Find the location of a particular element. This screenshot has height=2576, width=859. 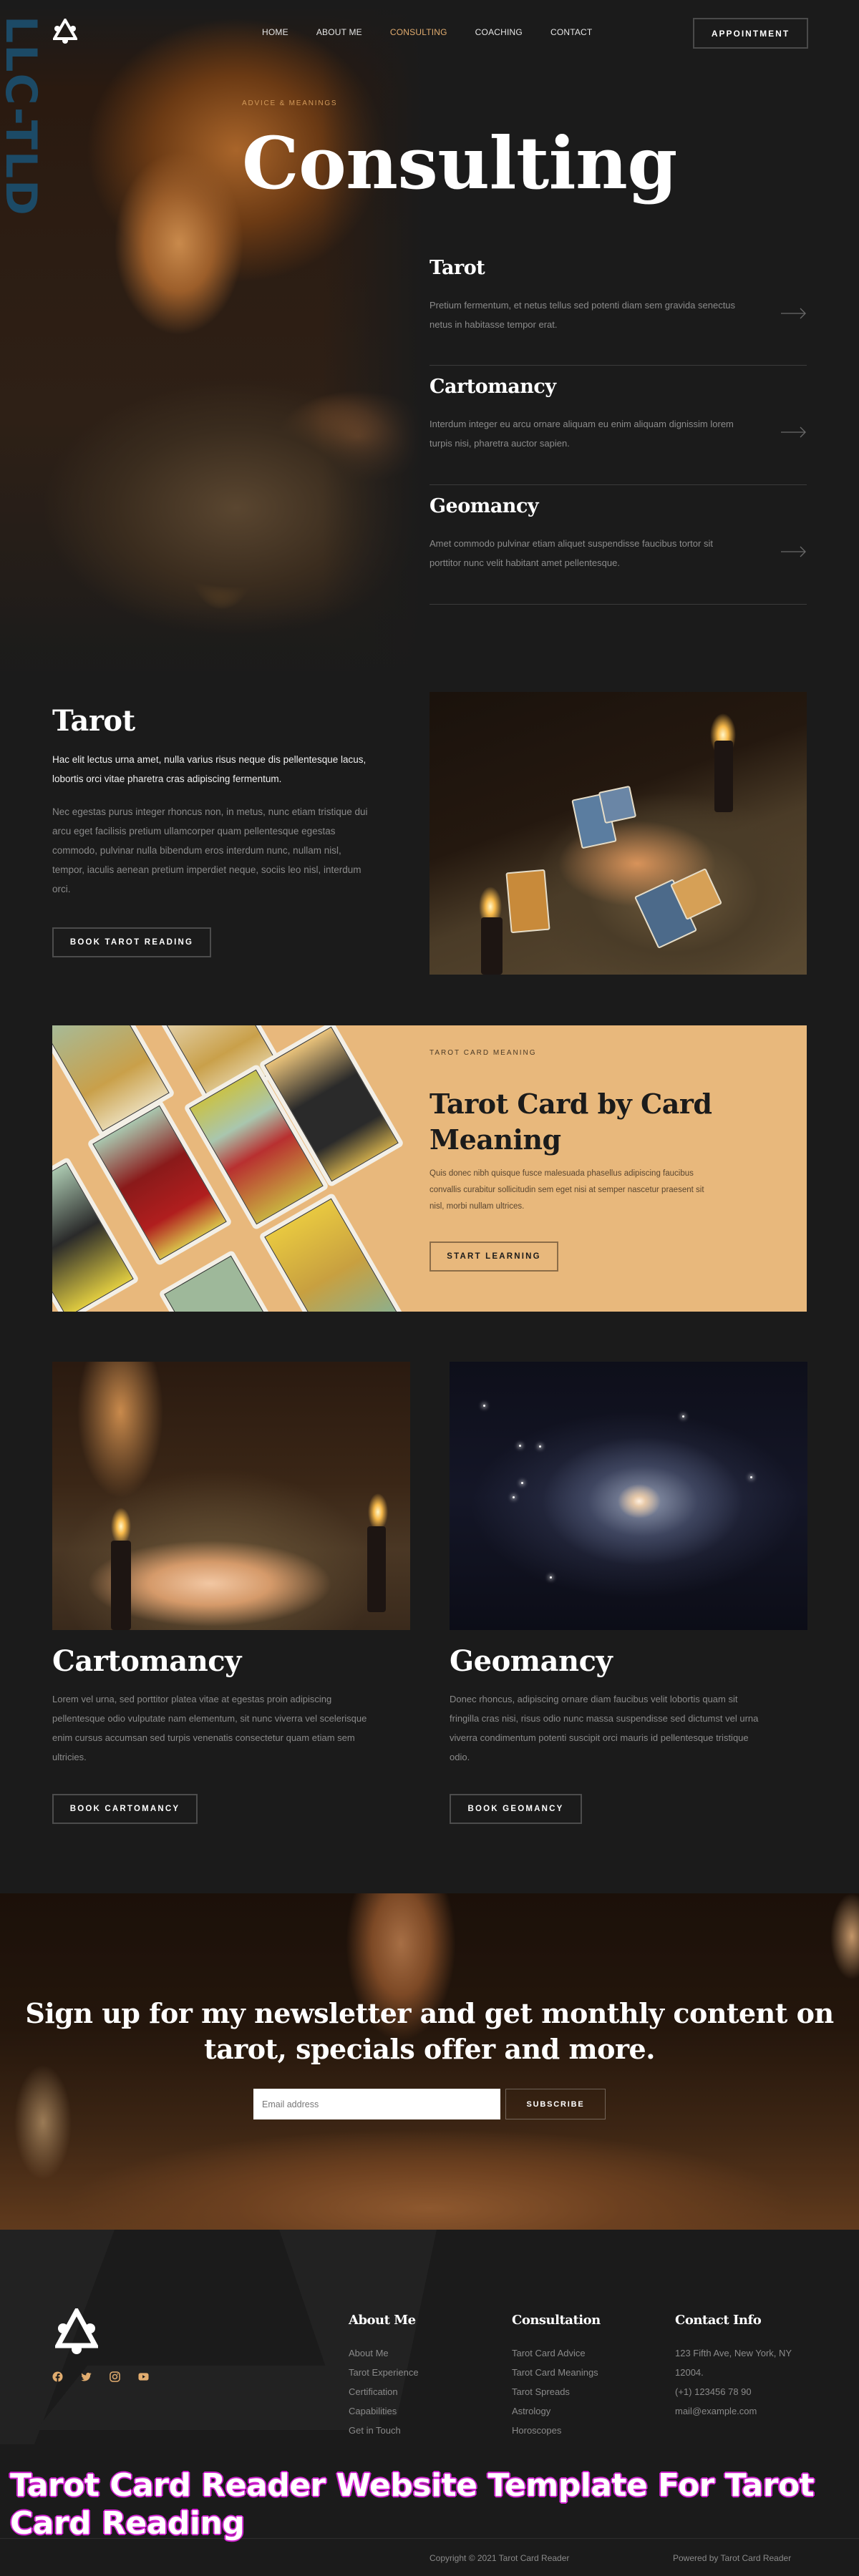

nav-consulting: CONSULTING is located at coordinates (418, 32).